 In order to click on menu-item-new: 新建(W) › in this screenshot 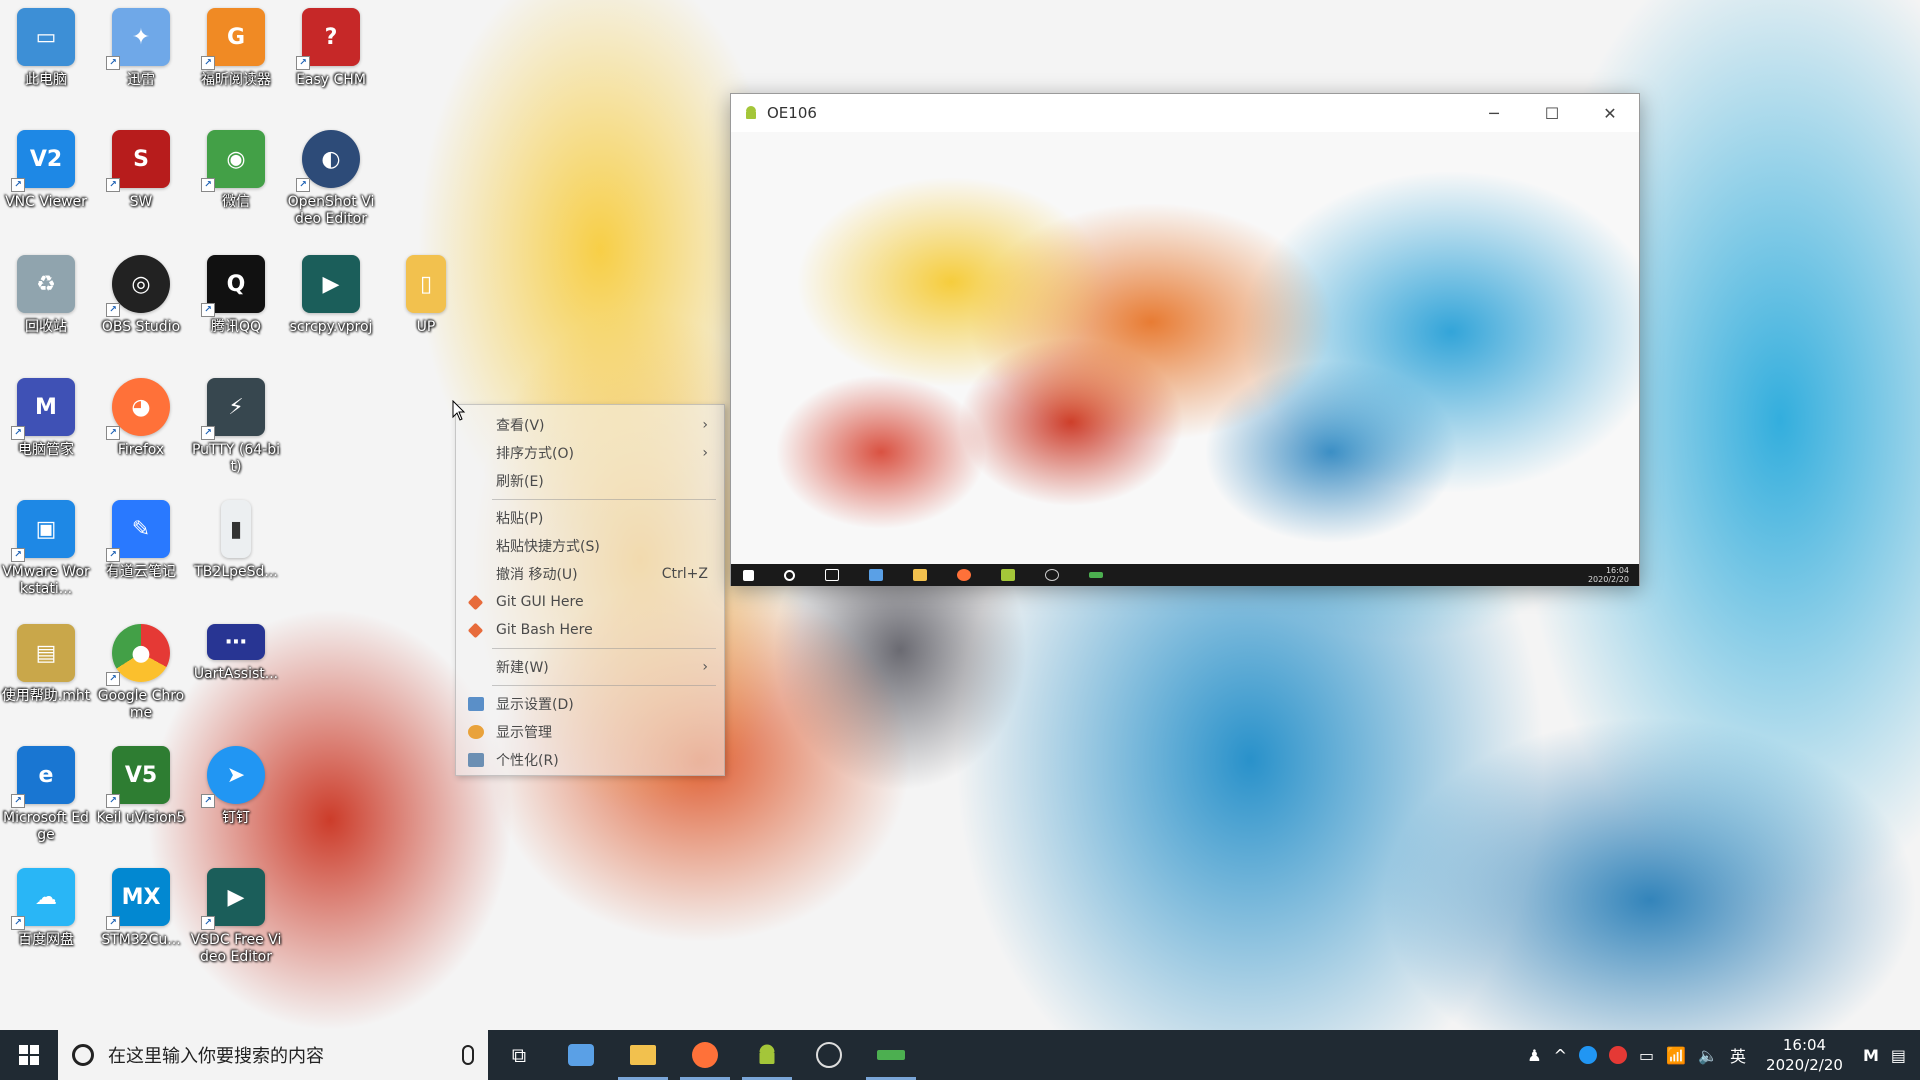, I will do `click(590, 667)`.